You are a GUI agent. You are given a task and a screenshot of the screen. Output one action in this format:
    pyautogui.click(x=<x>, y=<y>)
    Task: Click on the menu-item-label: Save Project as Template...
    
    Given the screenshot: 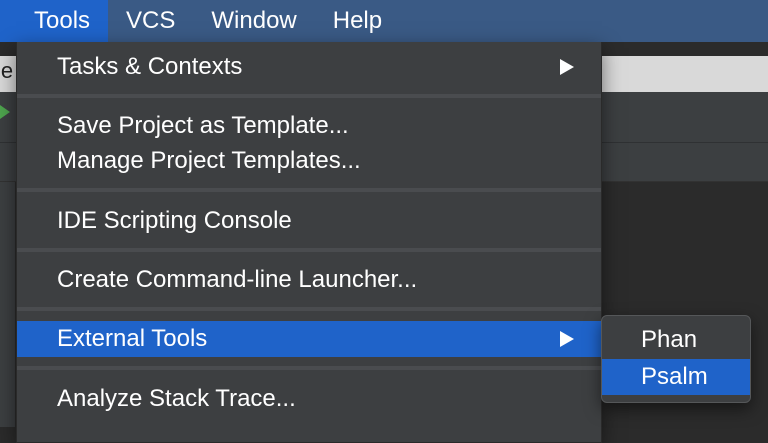 What is the action you would take?
    pyautogui.click(x=203, y=125)
    